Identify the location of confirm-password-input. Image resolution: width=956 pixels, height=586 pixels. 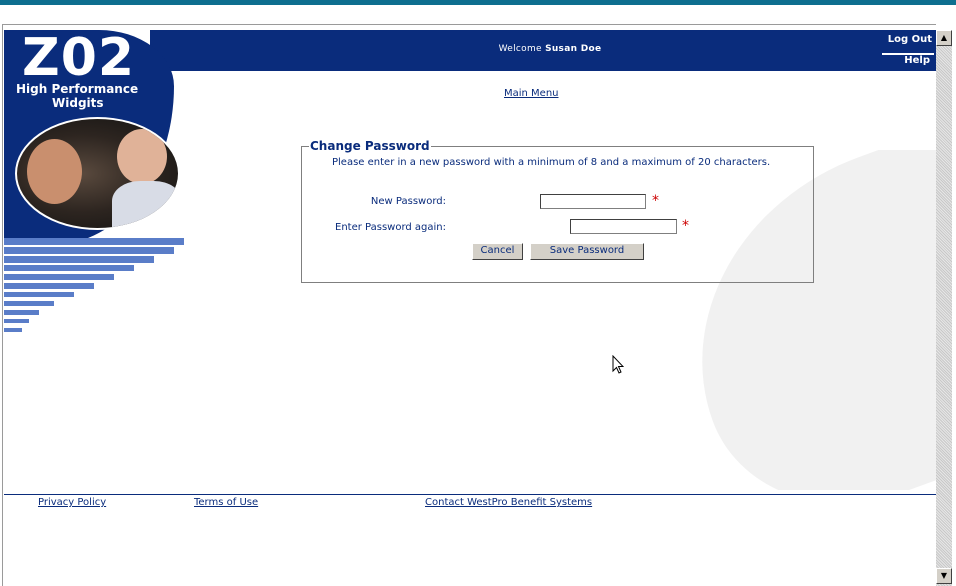
(623, 226).